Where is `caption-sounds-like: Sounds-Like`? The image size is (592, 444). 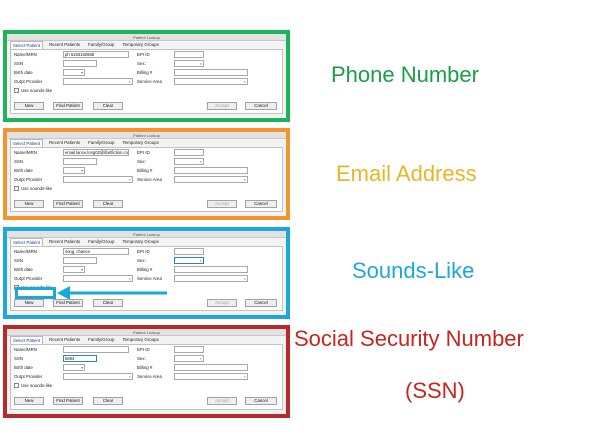
caption-sounds-like: Sounds-Like is located at coordinates (413, 270).